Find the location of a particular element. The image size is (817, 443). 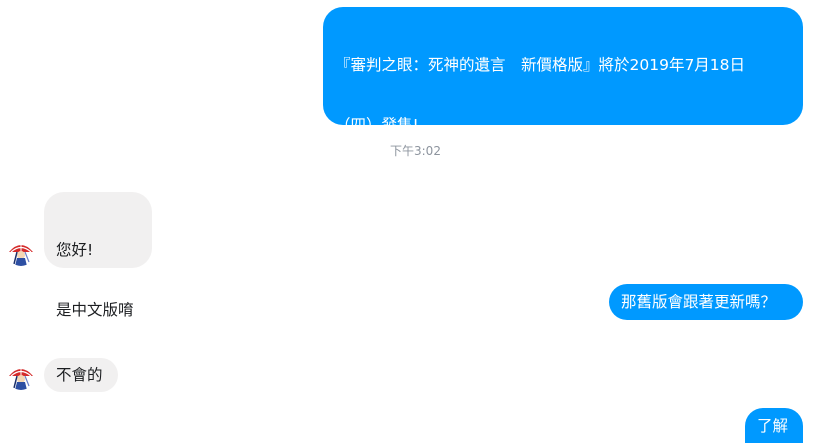

outgoing-message: 了解 is located at coordinates (774, 425).